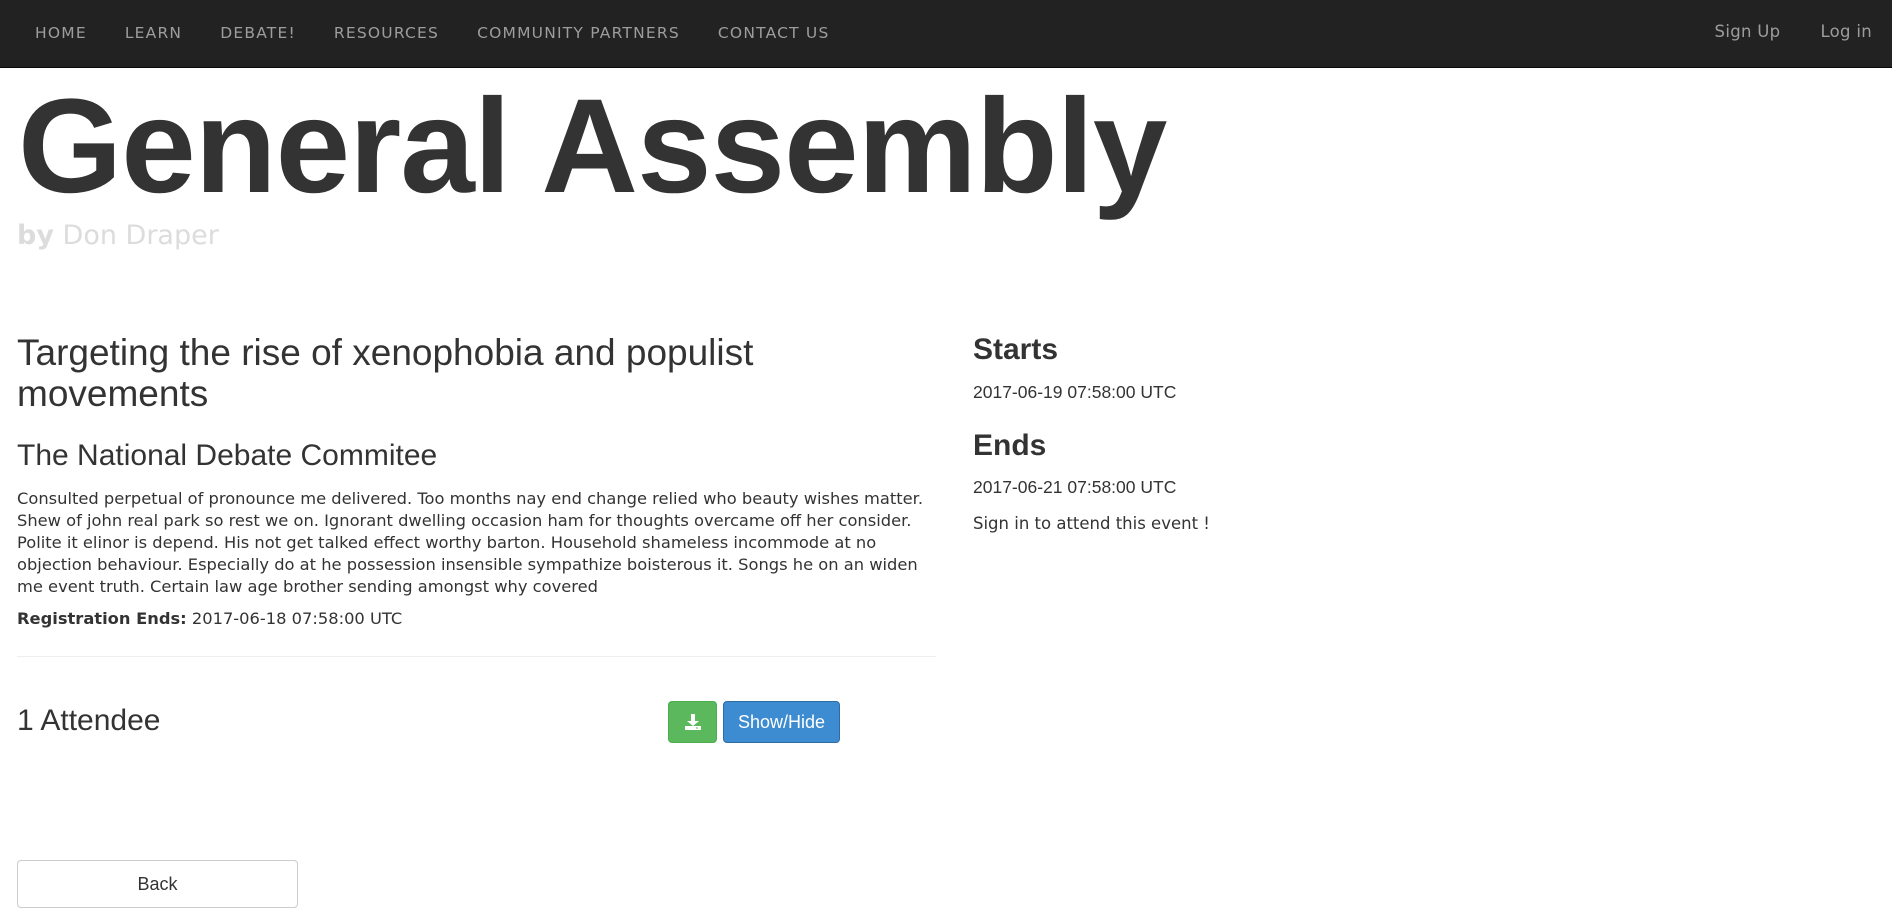 This screenshot has width=1892, height=924. I want to click on author-byline: by Don Draper, so click(118, 235).